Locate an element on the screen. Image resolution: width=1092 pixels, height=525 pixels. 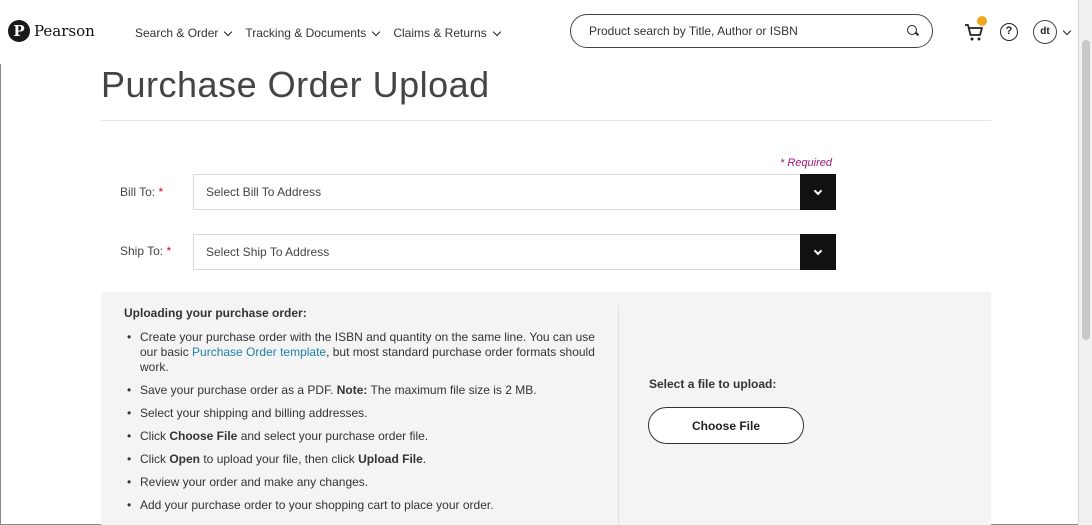
step-text: Save your purchase order as a PDF. is located at coordinates (238, 390).